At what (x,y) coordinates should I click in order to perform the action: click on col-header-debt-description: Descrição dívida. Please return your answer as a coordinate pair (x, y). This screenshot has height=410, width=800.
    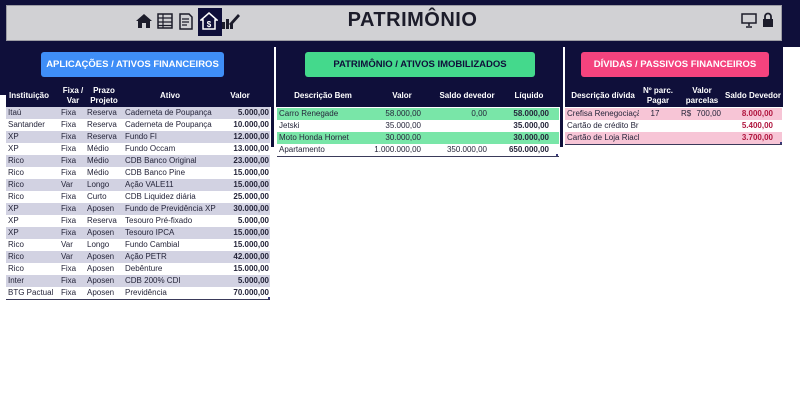
    Looking at the image, I should click on (603, 95).